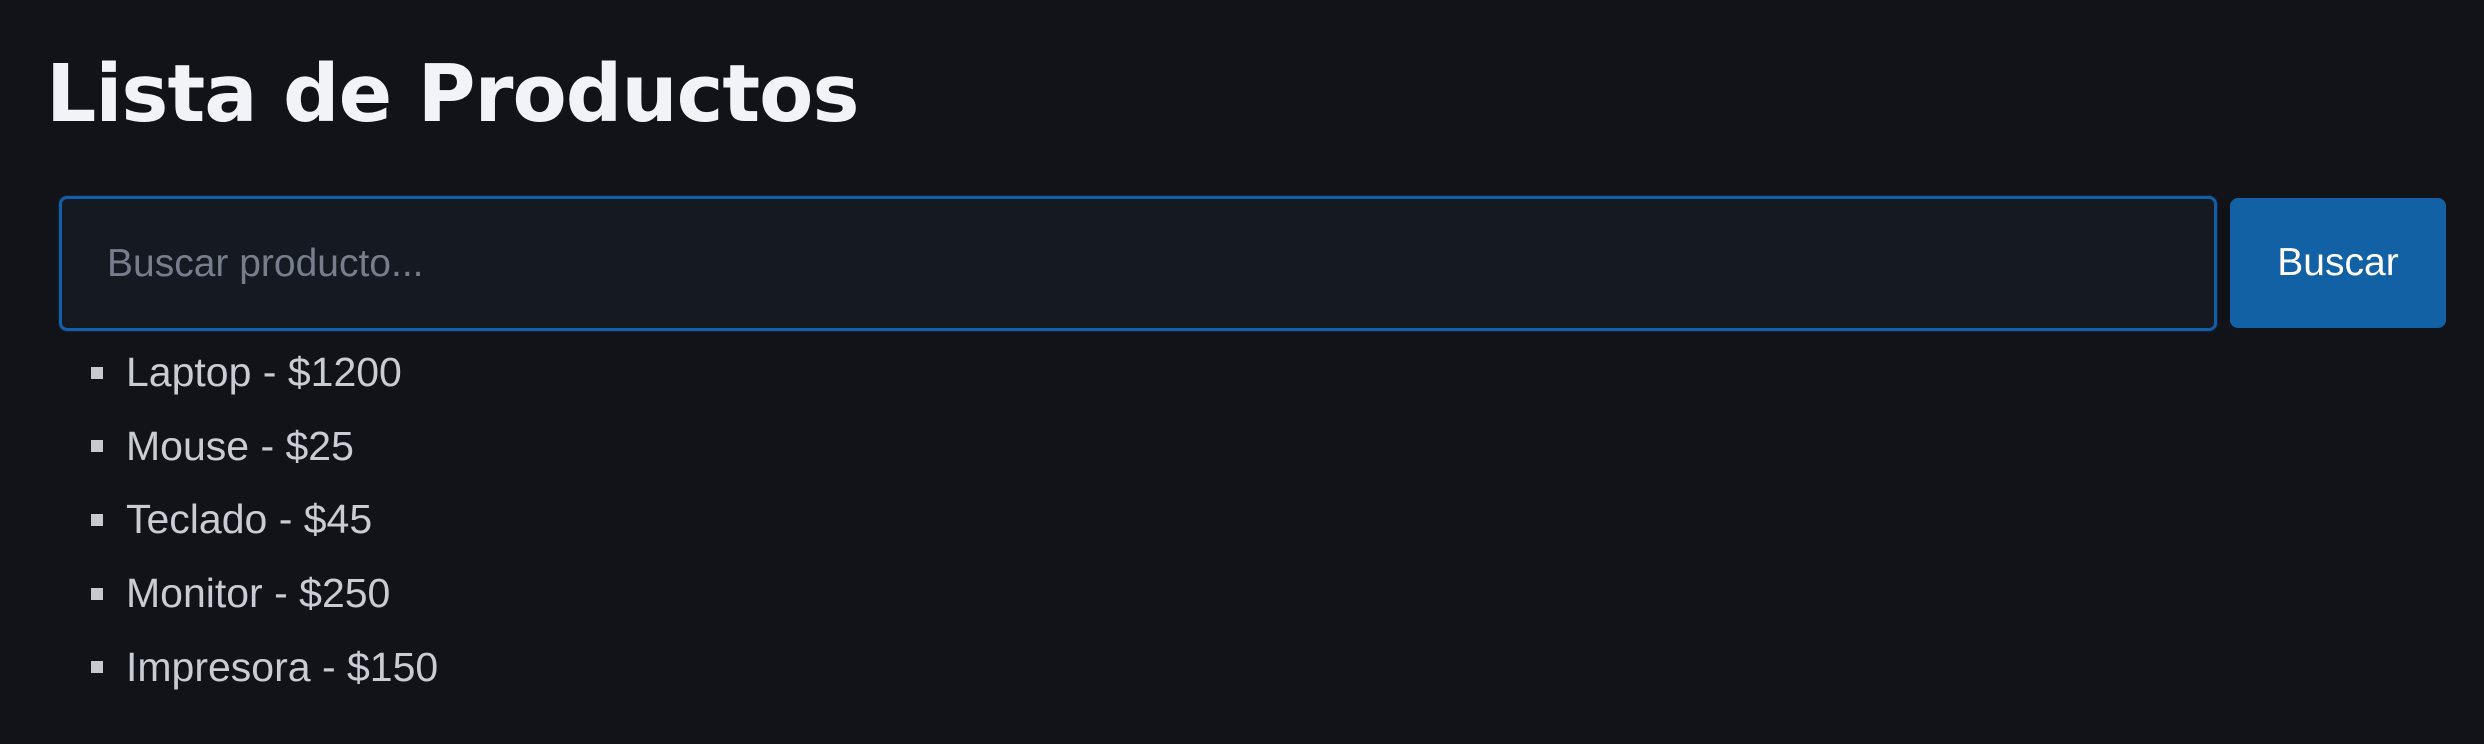  What do you see at coordinates (249, 519) in the screenshot?
I see `product-label: Teclado - $45` at bounding box center [249, 519].